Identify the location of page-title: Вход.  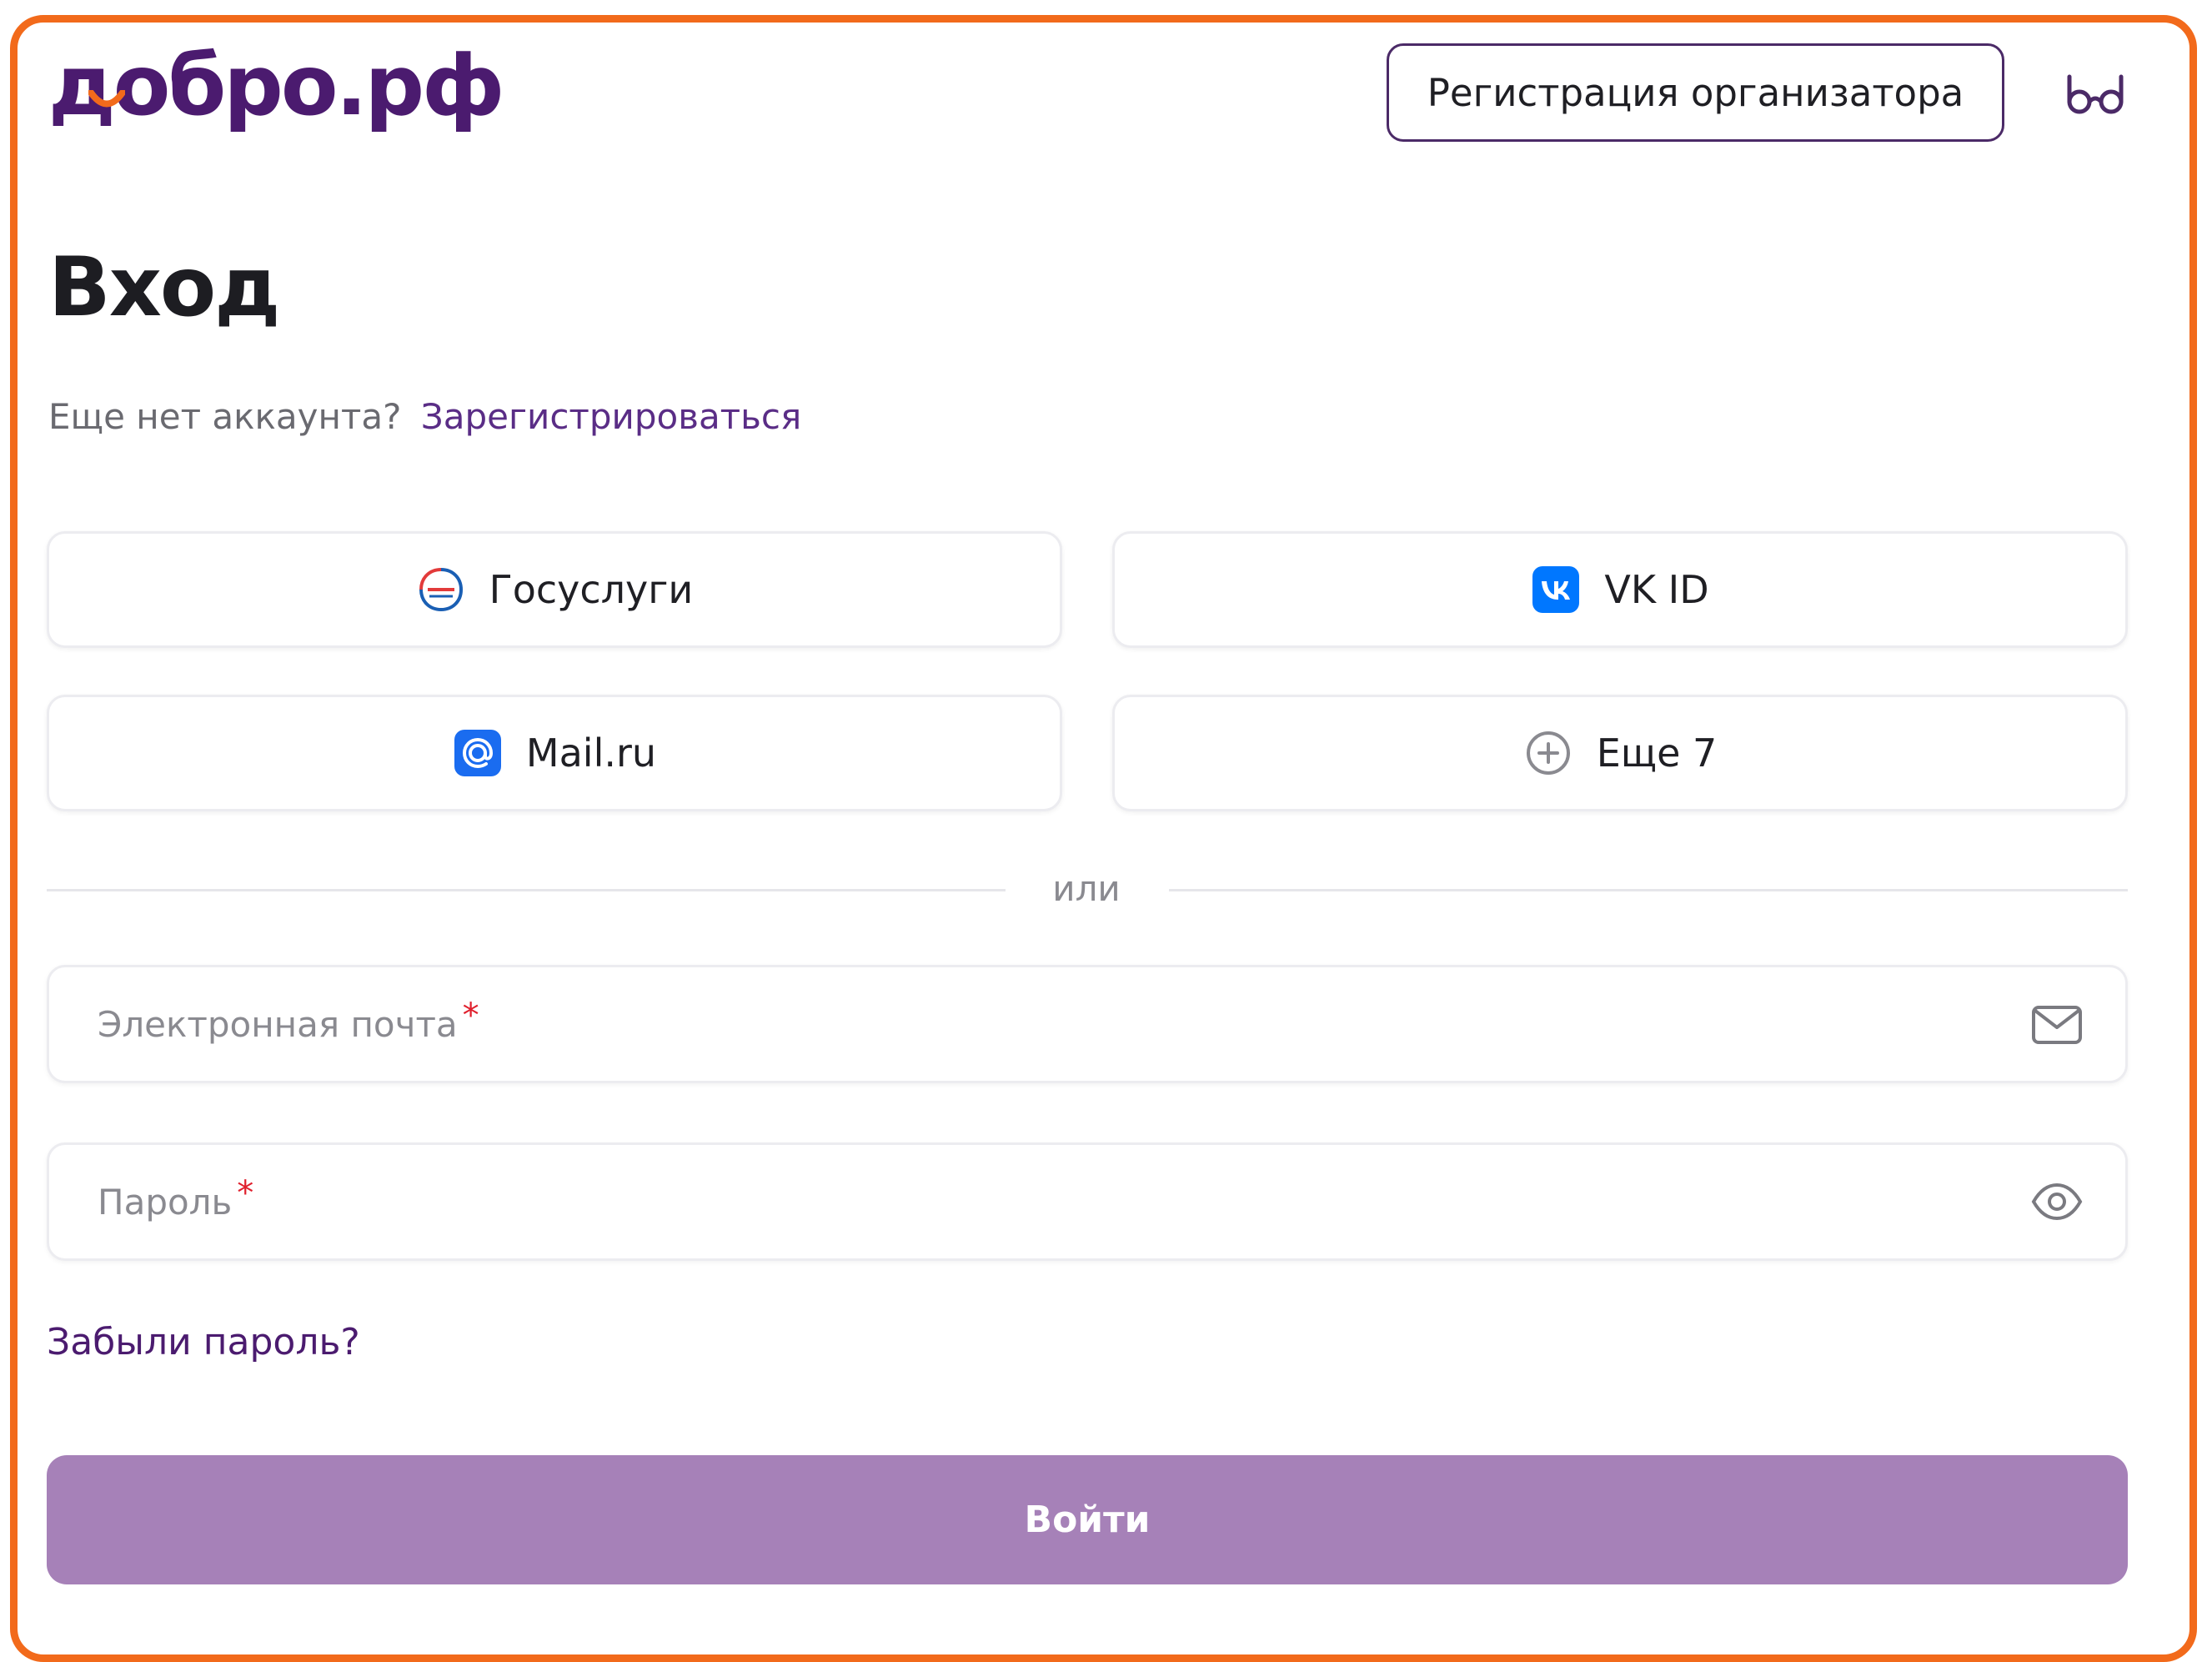
(164, 287).